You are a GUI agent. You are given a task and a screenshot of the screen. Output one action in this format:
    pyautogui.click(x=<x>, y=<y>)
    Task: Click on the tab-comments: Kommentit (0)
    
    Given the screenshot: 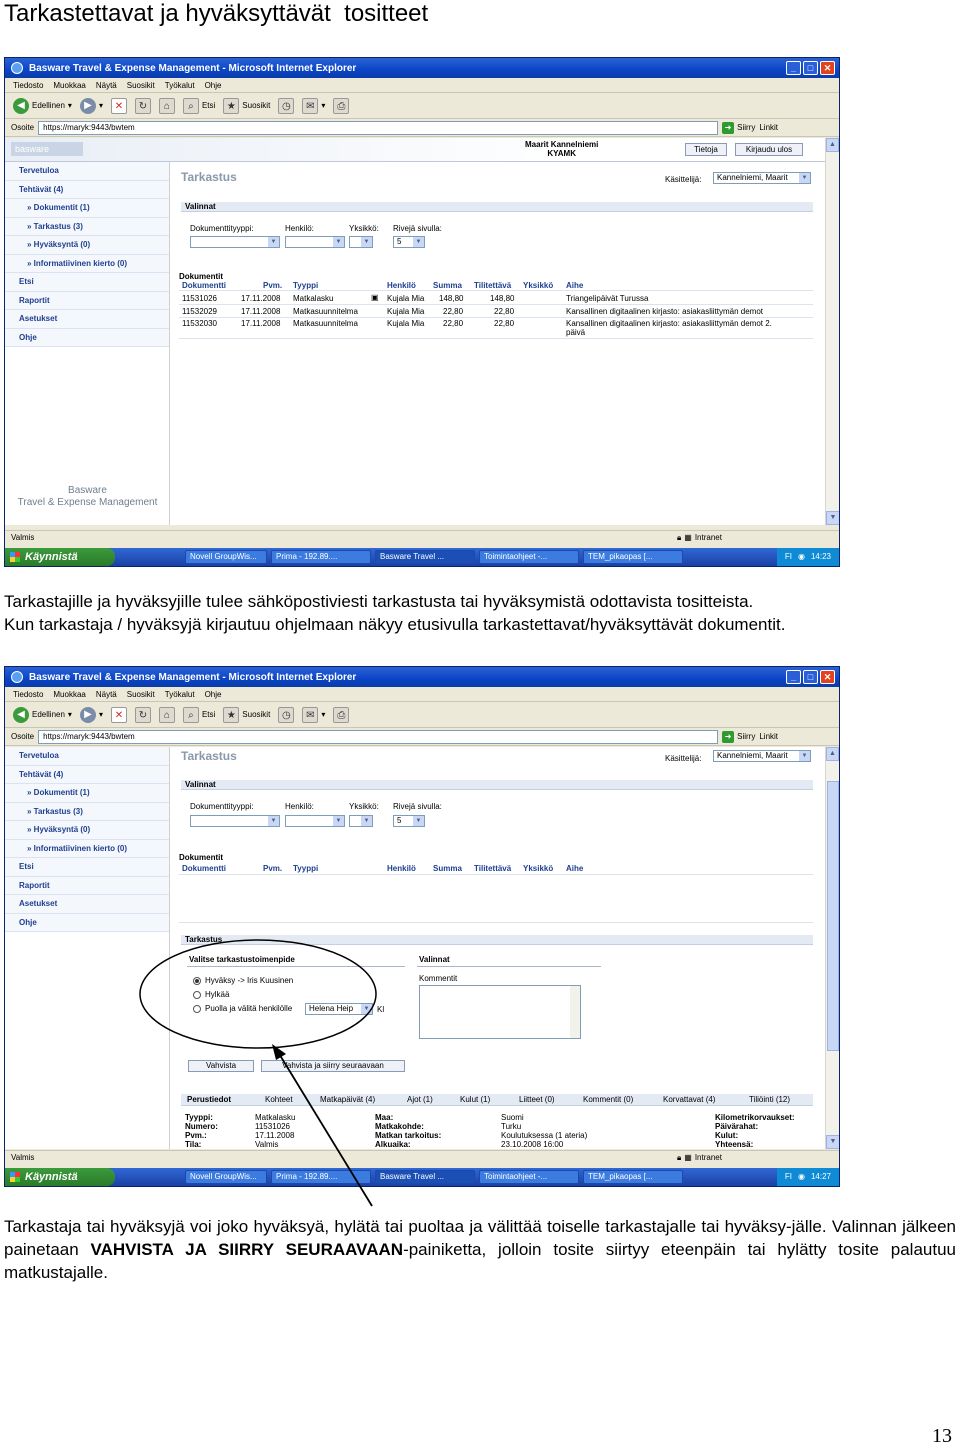 What is the action you would take?
    pyautogui.click(x=608, y=1099)
    